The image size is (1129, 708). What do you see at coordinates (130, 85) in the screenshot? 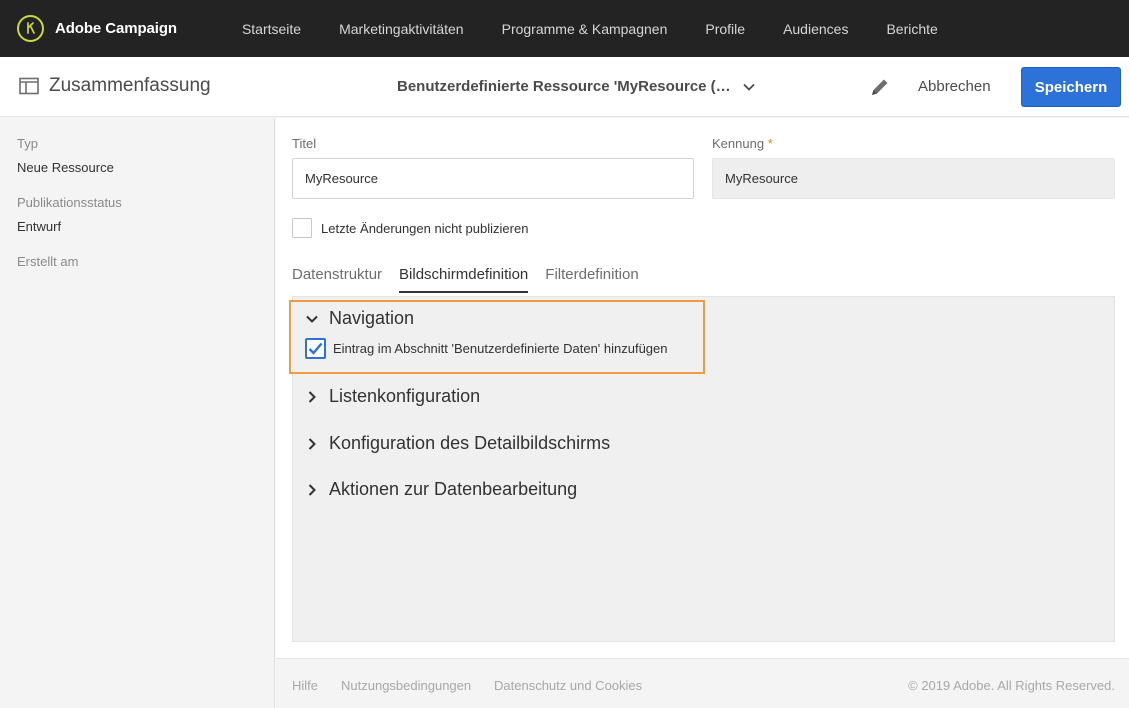
I see `summary-label: Zusammenfassung` at bounding box center [130, 85].